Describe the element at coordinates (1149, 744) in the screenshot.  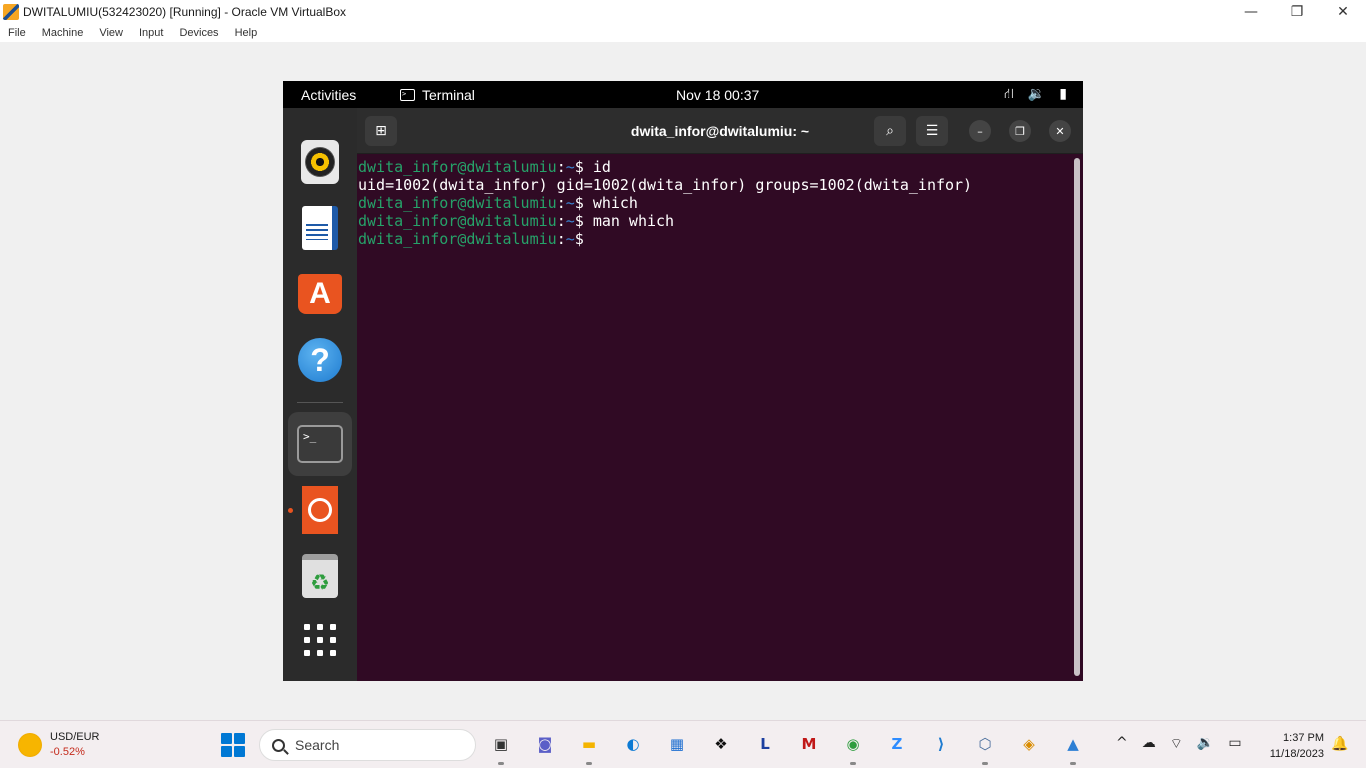
I see `onedrive-icon: ☁` at that location.